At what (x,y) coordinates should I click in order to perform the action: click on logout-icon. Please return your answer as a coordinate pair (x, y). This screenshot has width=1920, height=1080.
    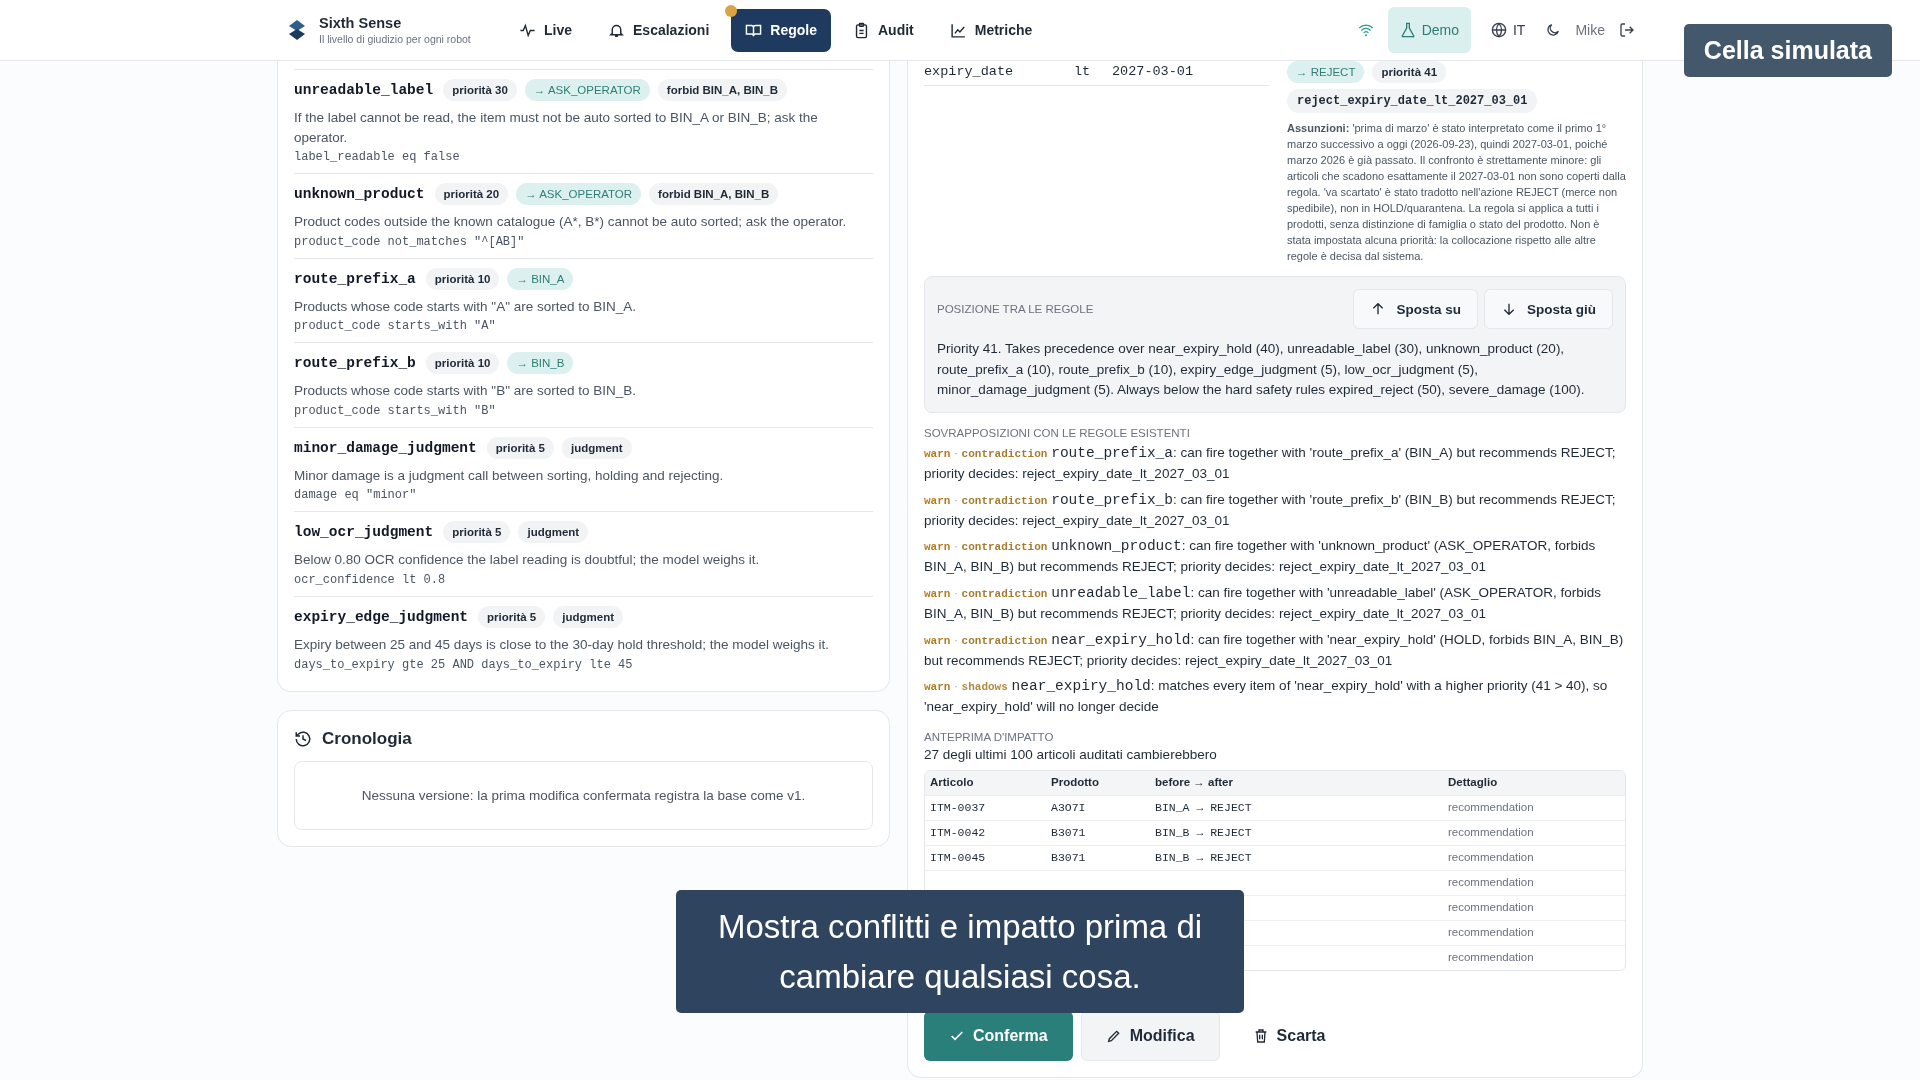
    Looking at the image, I should click on (1627, 30).